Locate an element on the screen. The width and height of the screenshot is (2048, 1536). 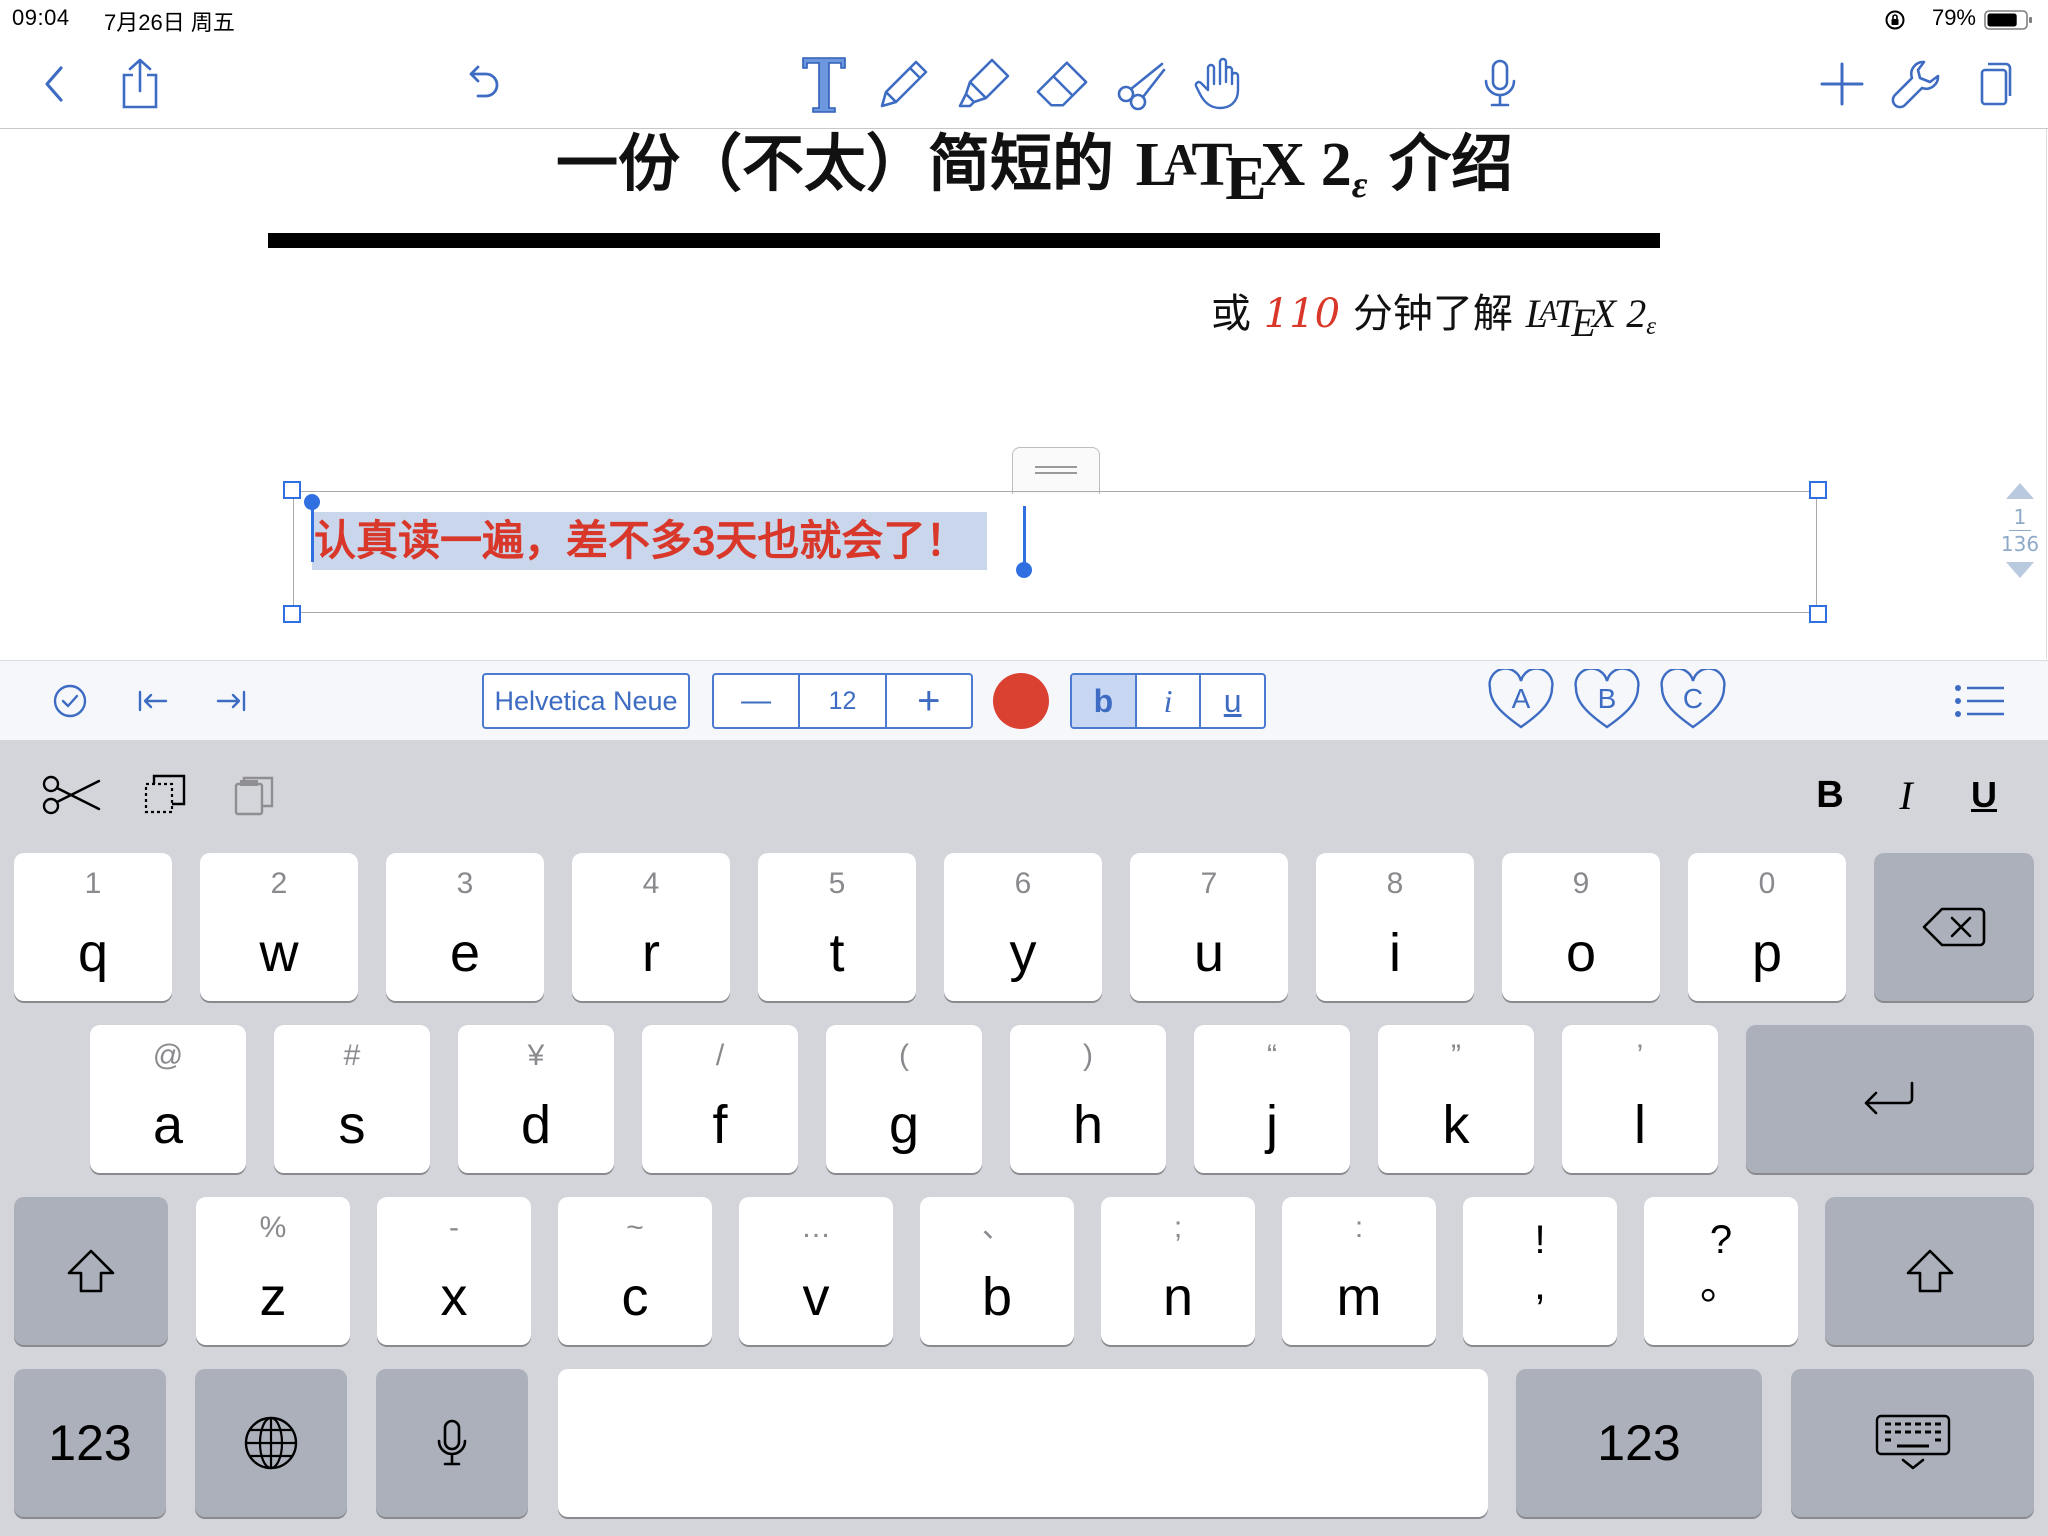
keyboard-italic-button: I is located at coordinates (1906, 795).